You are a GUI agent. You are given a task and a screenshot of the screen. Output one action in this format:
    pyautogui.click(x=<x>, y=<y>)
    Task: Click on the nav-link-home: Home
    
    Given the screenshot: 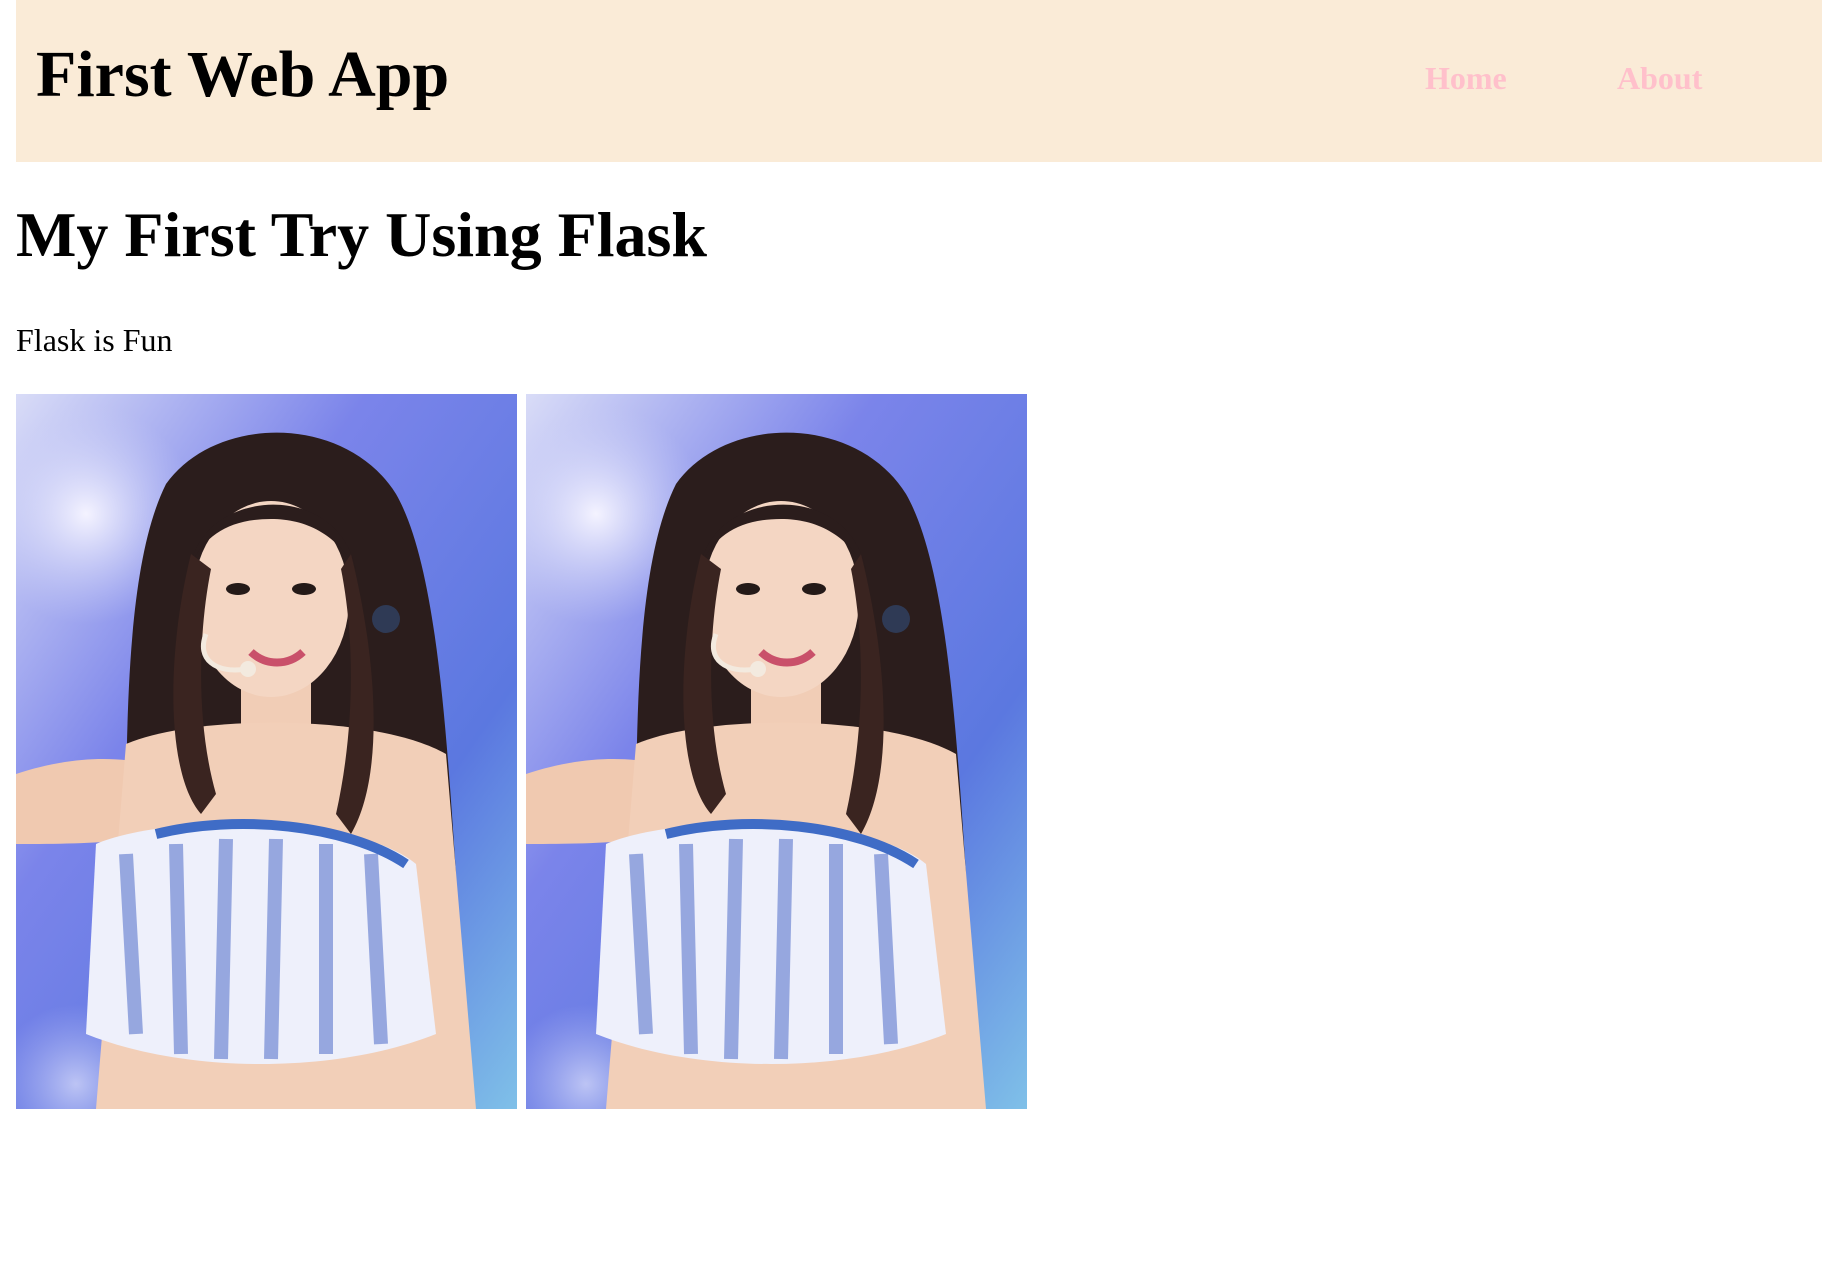 What is the action you would take?
    pyautogui.click(x=1466, y=78)
    